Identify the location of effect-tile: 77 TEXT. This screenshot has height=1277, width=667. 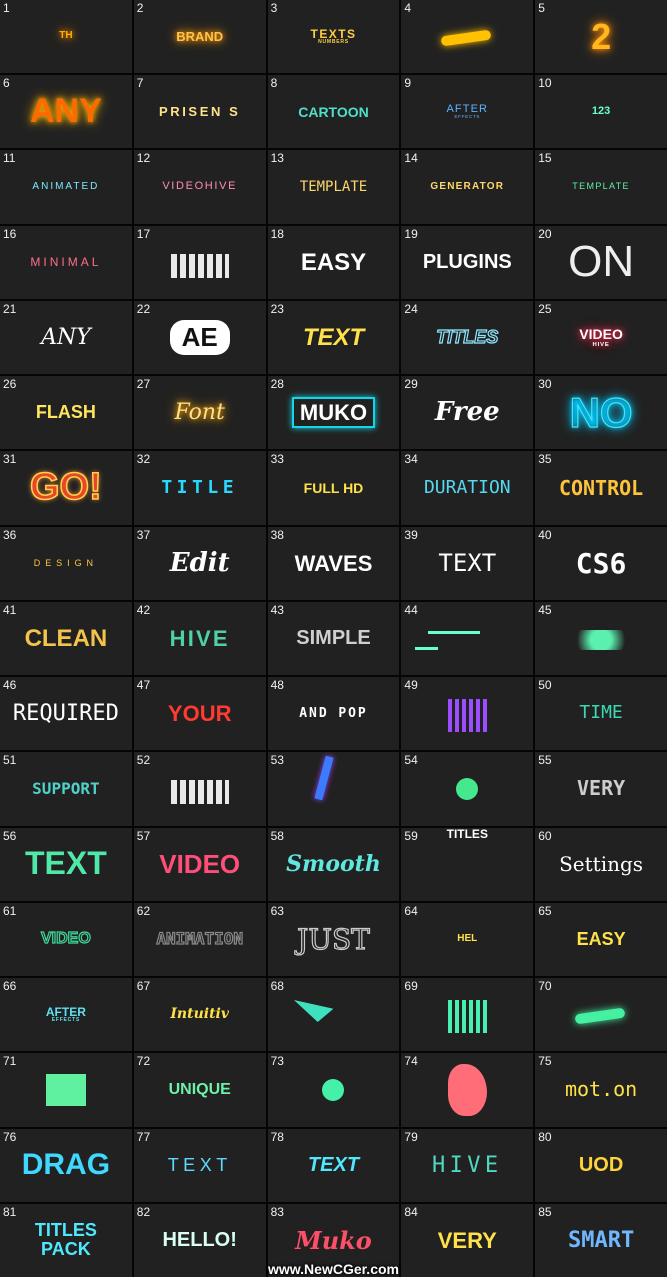
(199, 1165).